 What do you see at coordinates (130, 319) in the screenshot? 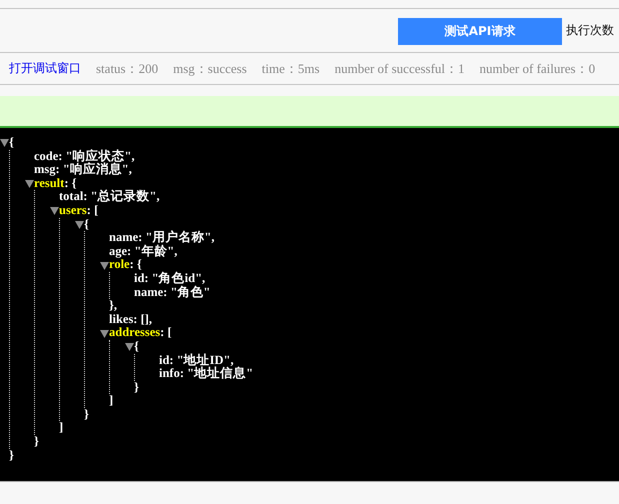
I see `json-entry: likes: [],` at bounding box center [130, 319].